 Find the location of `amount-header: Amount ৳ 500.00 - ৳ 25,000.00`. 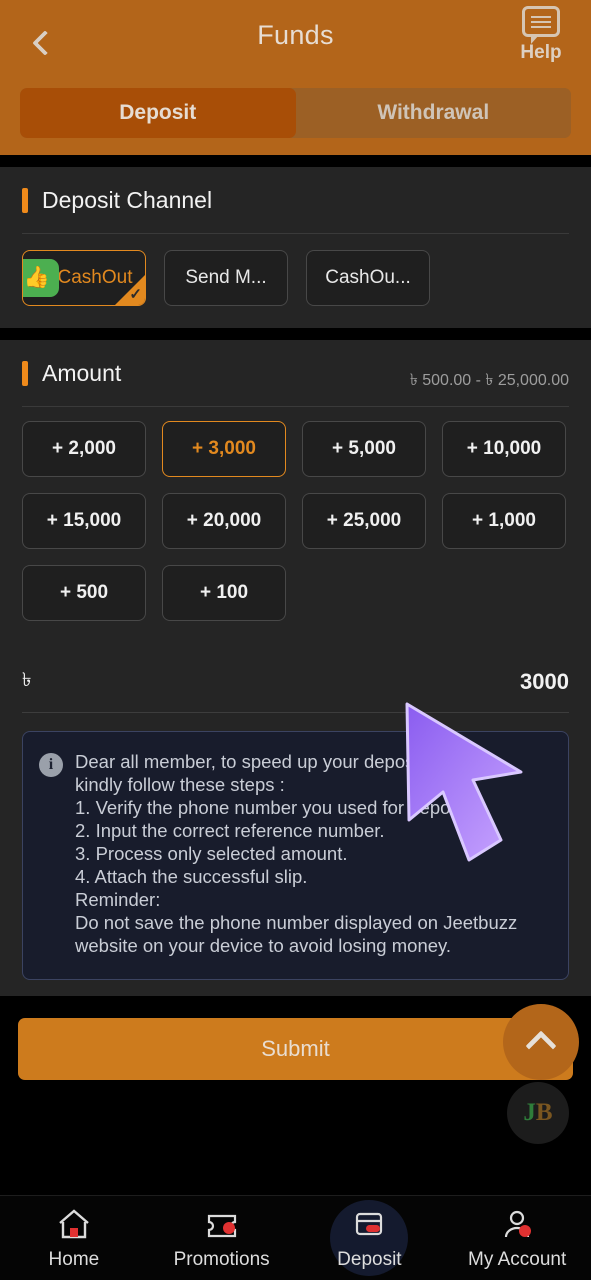

amount-header: Amount ৳ 500.00 - ৳ 25,000.00 is located at coordinates (295, 373).